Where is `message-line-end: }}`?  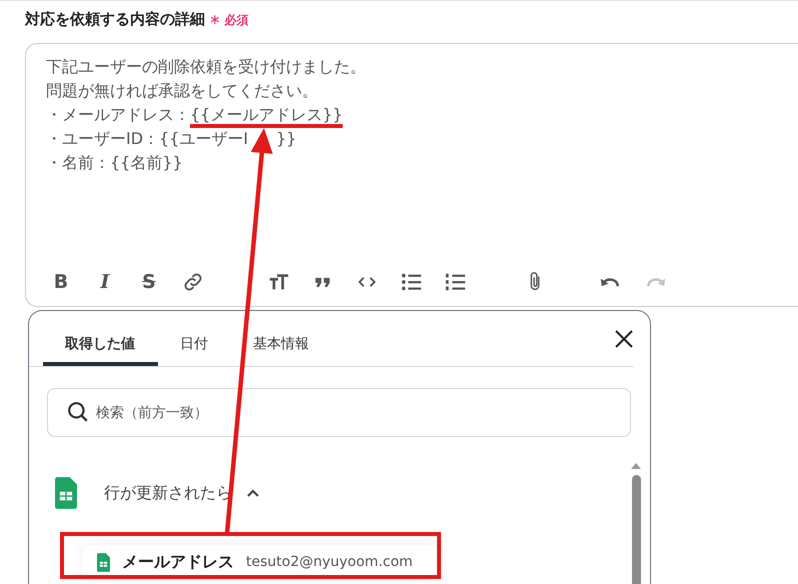
message-line-end: }} is located at coordinates (286, 139).